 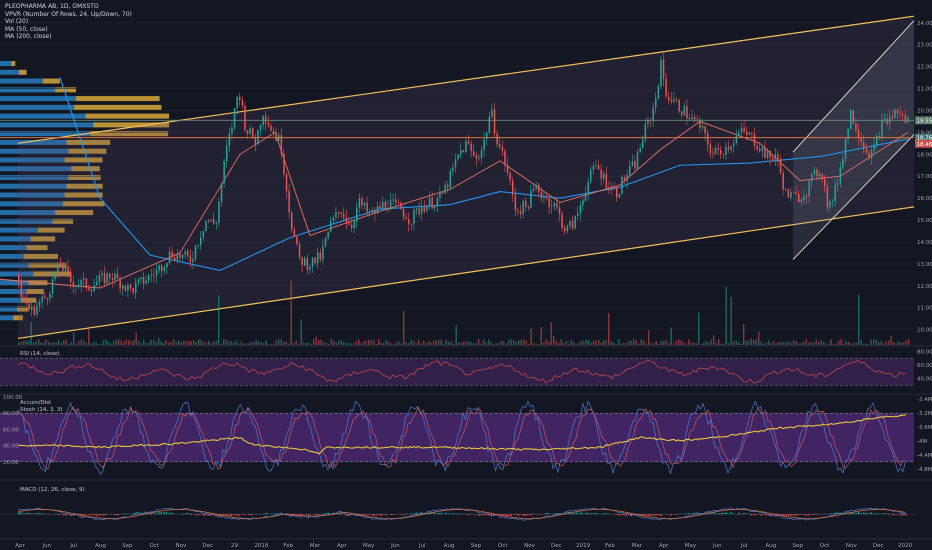 What do you see at coordinates (47, 546) in the screenshot?
I see `x-tick-label: Jun` at bounding box center [47, 546].